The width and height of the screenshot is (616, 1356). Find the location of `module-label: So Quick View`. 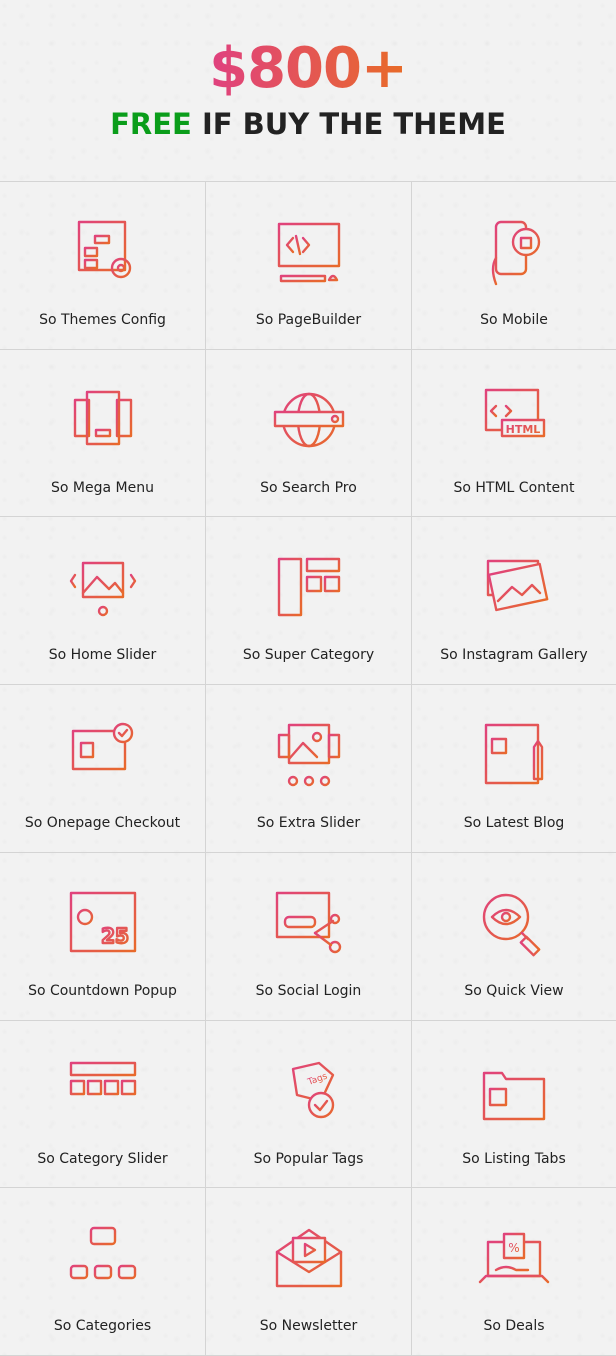

module-label: So Quick View is located at coordinates (514, 990).